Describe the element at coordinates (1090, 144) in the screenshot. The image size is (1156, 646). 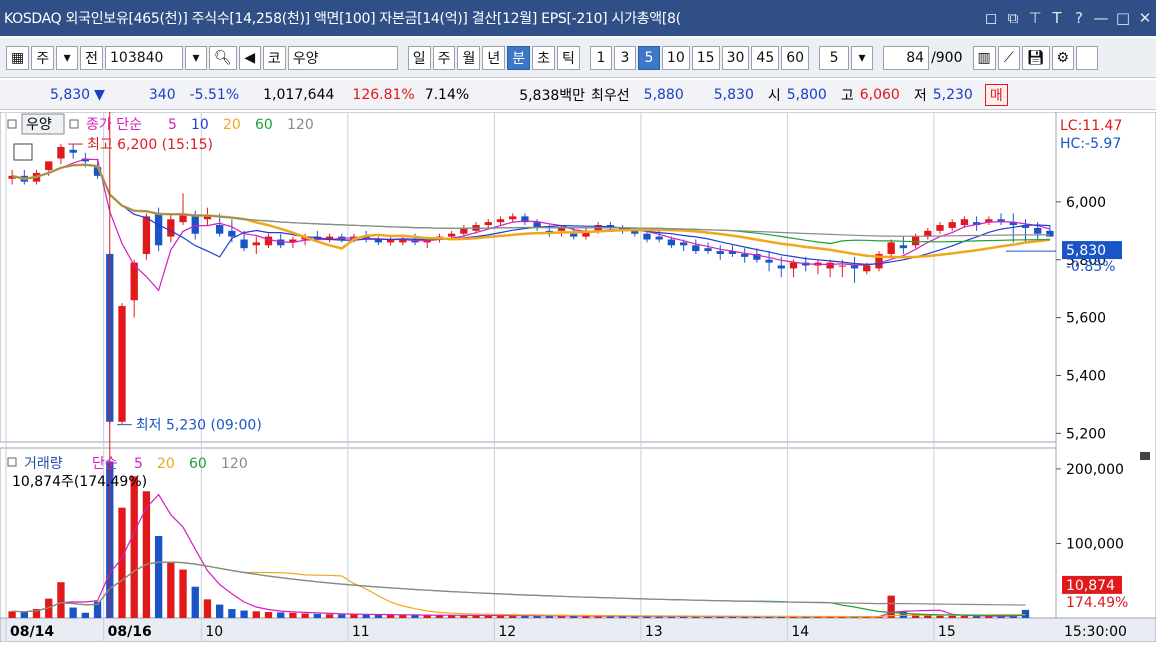
I see `hc-label: HC:-5.97` at that location.